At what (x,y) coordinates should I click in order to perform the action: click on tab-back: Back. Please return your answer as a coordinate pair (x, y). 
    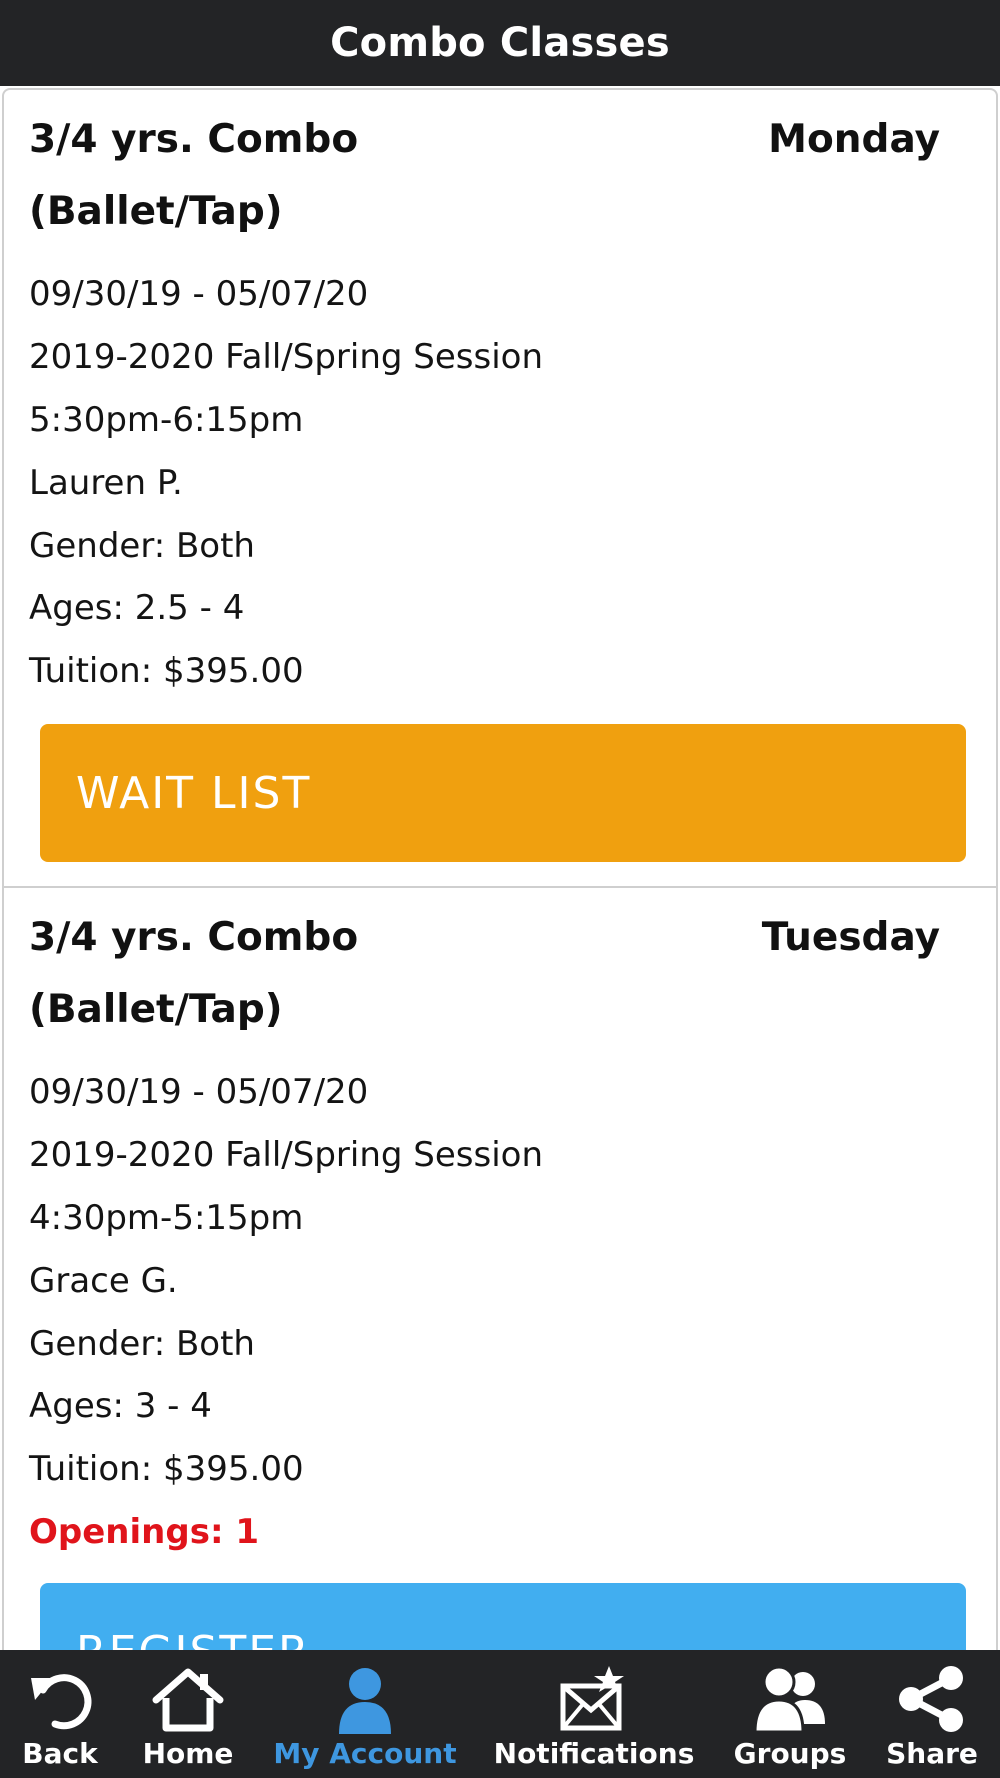
    Looking at the image, I should click on (60, 1714).